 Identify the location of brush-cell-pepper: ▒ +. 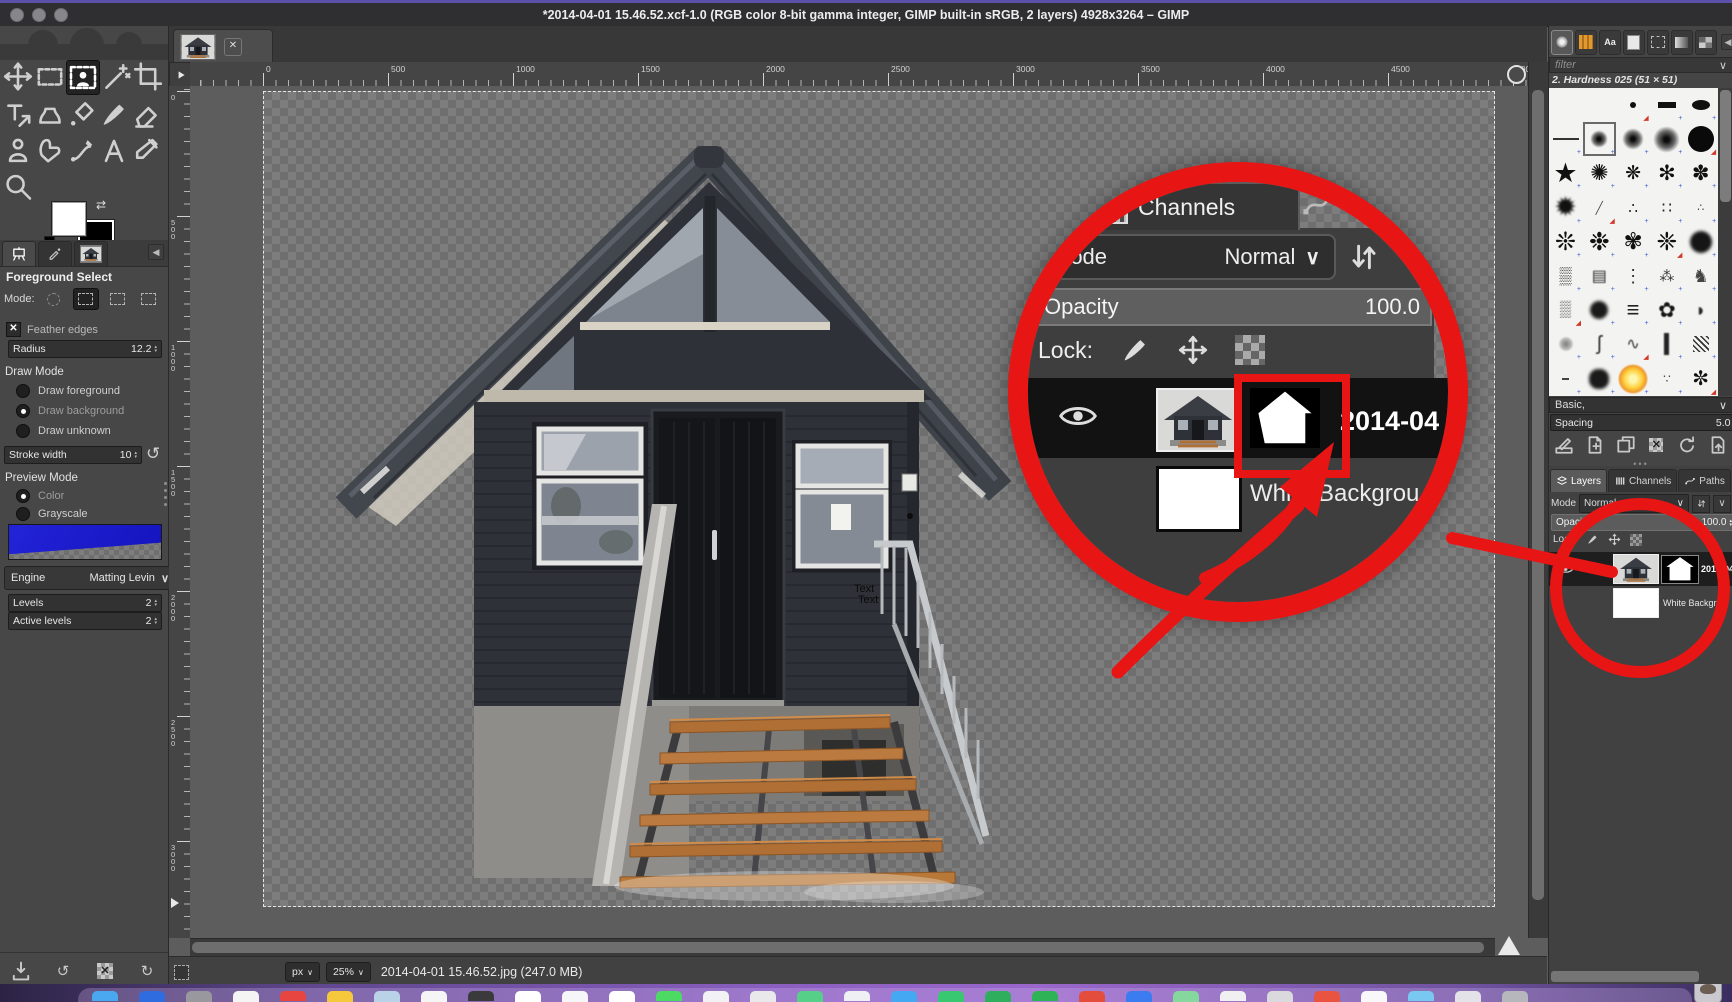
(1565, 276).